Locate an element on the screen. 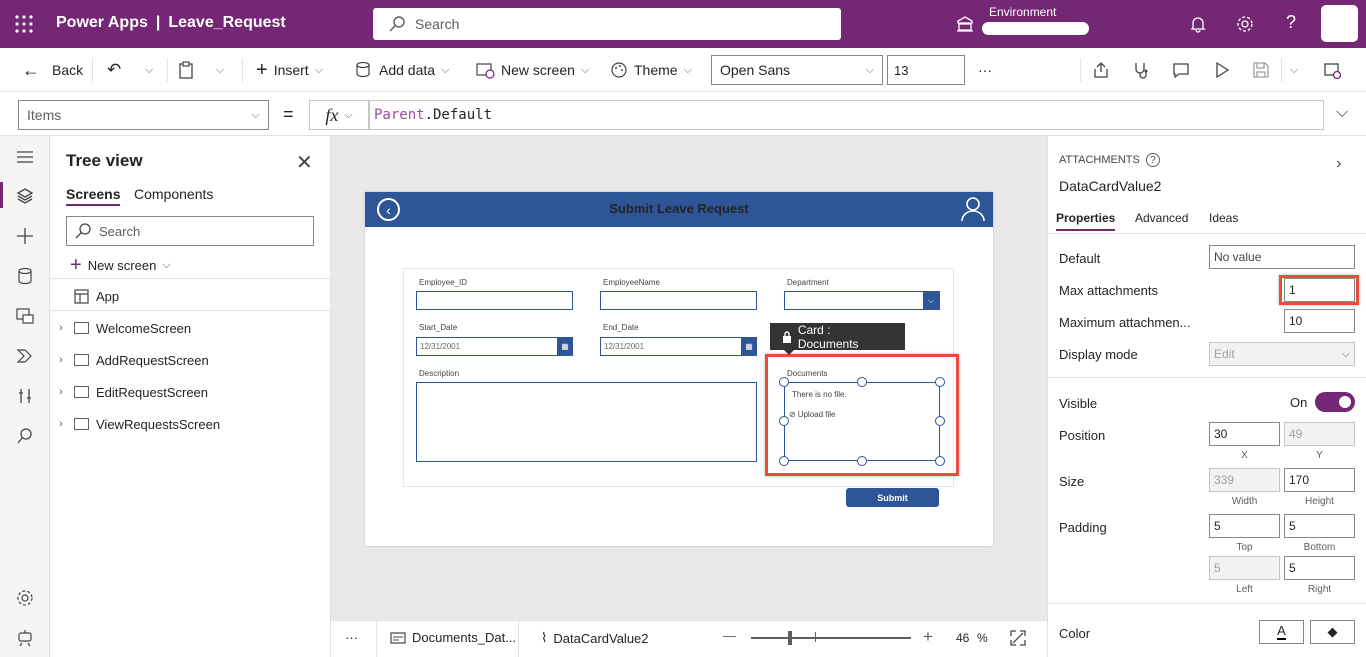  text-color-button: A is located at coordinates (1281, 632).